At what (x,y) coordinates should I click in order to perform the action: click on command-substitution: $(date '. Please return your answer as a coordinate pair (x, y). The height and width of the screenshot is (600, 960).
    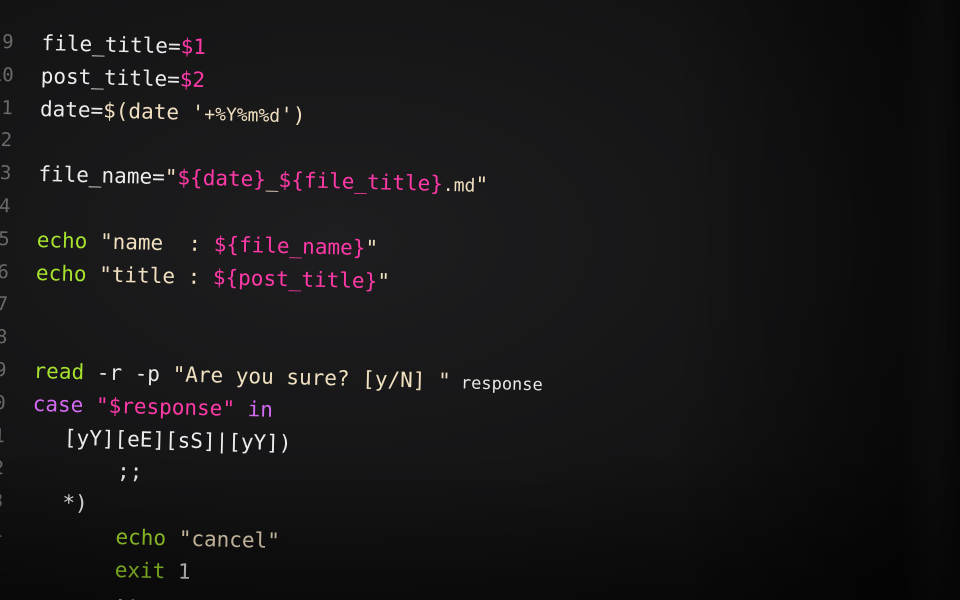
    Looking at the image, I should click on (153, 111).